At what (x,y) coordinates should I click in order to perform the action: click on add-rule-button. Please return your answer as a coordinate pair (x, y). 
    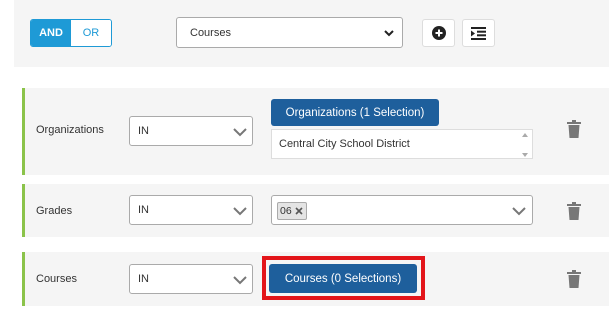
    Looking at the image, I should click on (438, 33).